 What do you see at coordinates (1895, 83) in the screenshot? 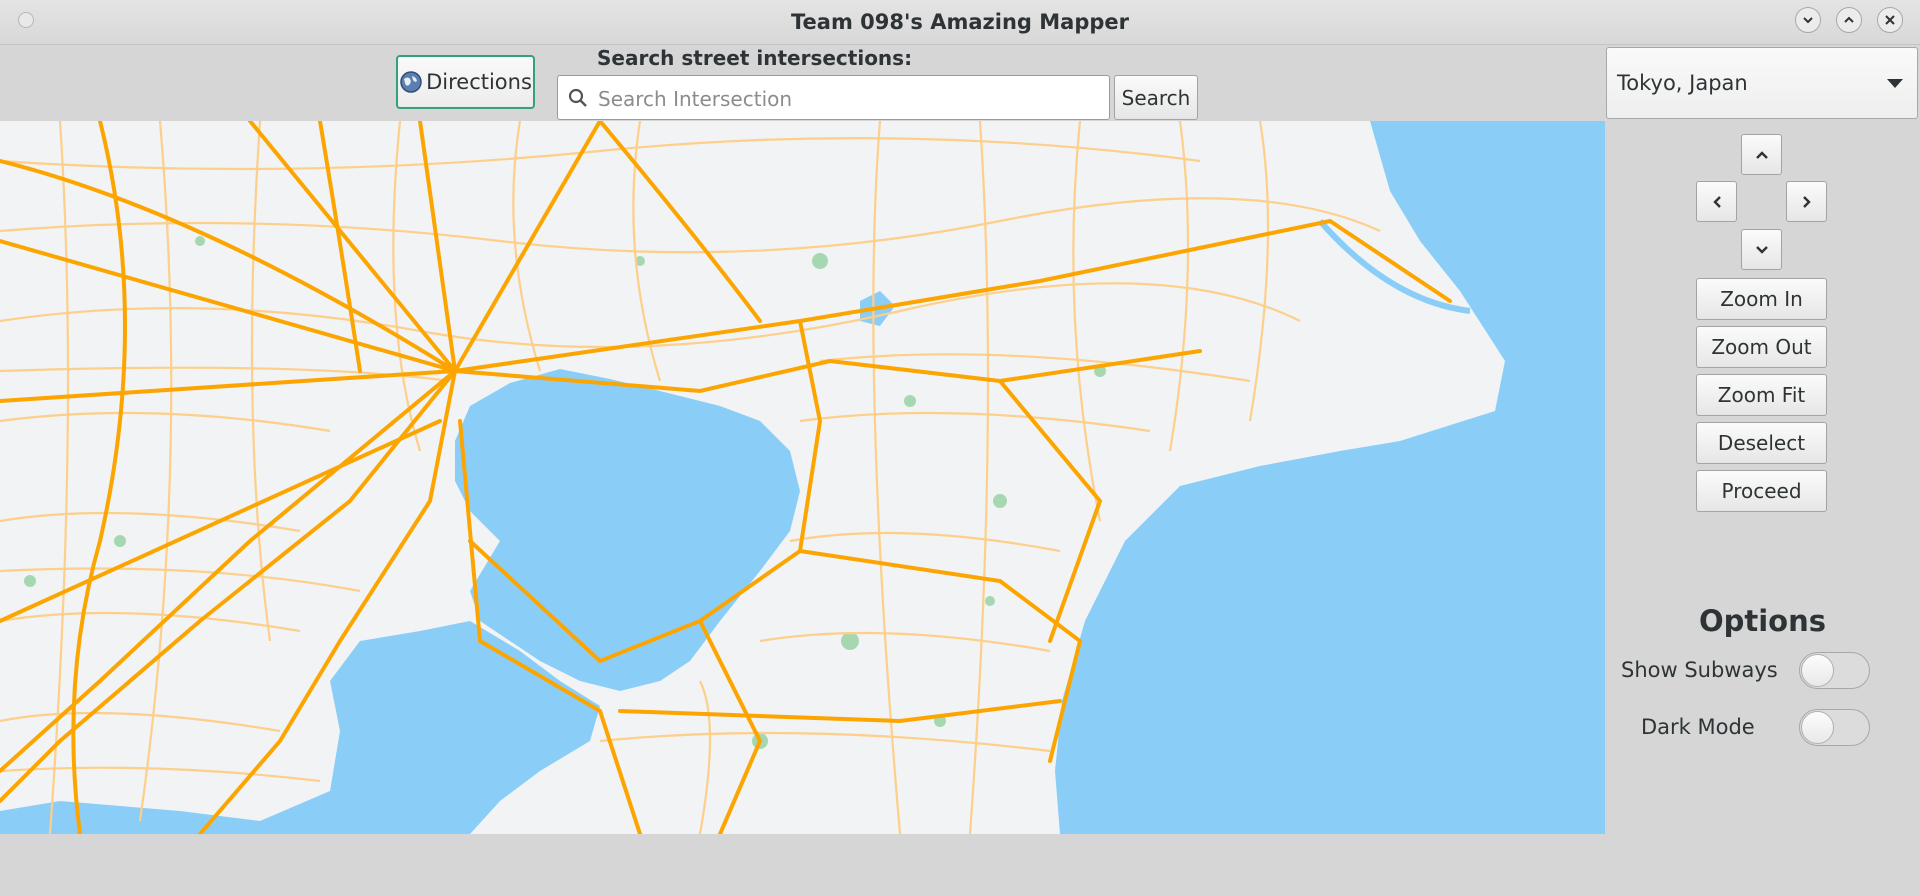
I see `caret-down-icon` at bounding box center [1895, 83].